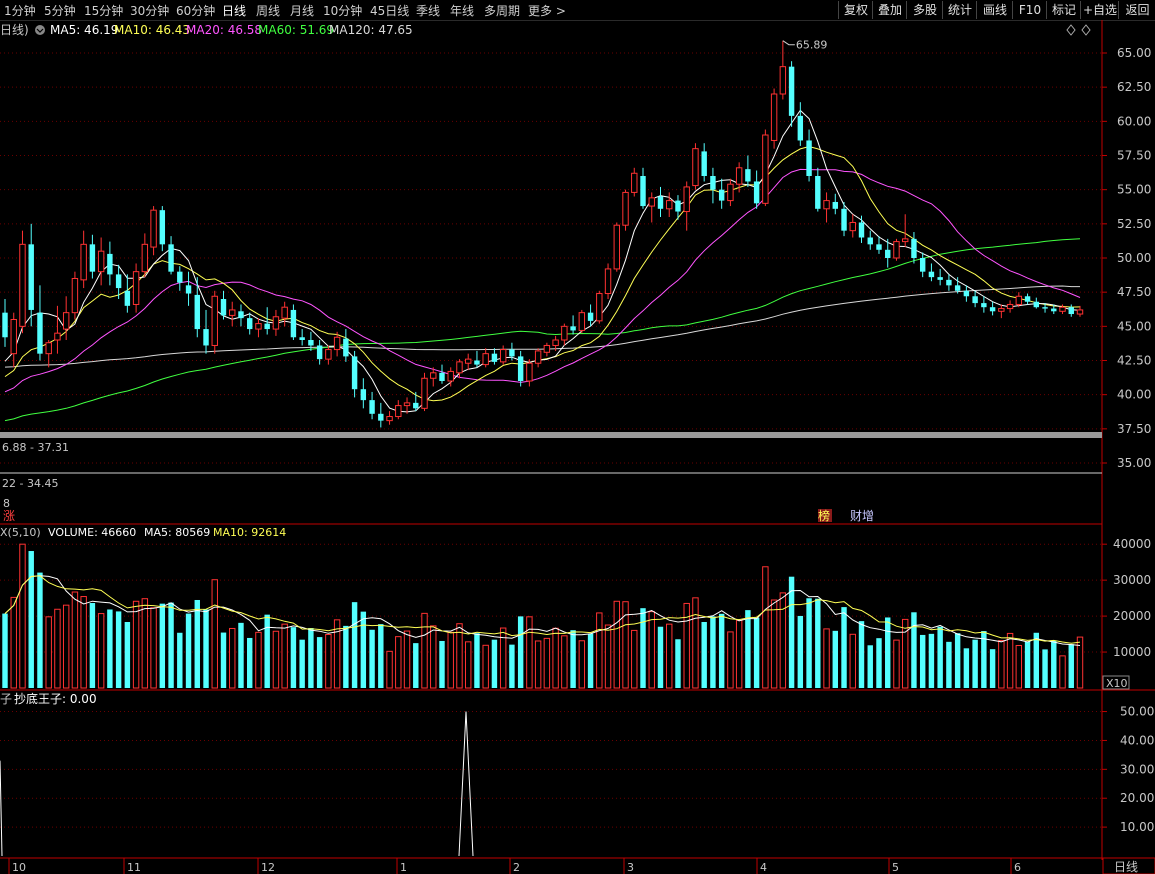  I want to click on price-tick-label: 55.00, so click(1134, 190).